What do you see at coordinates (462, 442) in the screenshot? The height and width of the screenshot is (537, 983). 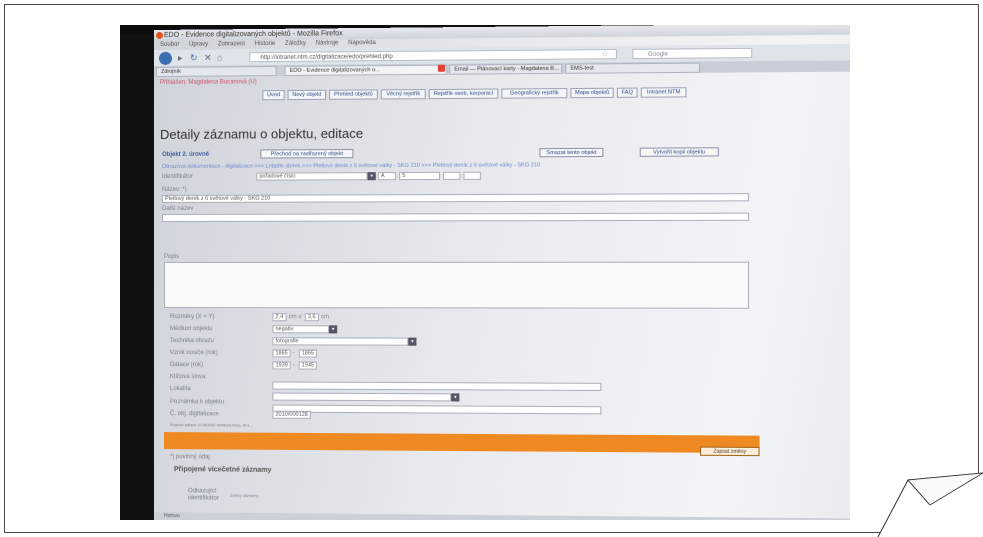 I see `save-bar` at bounding box center [462, 442].